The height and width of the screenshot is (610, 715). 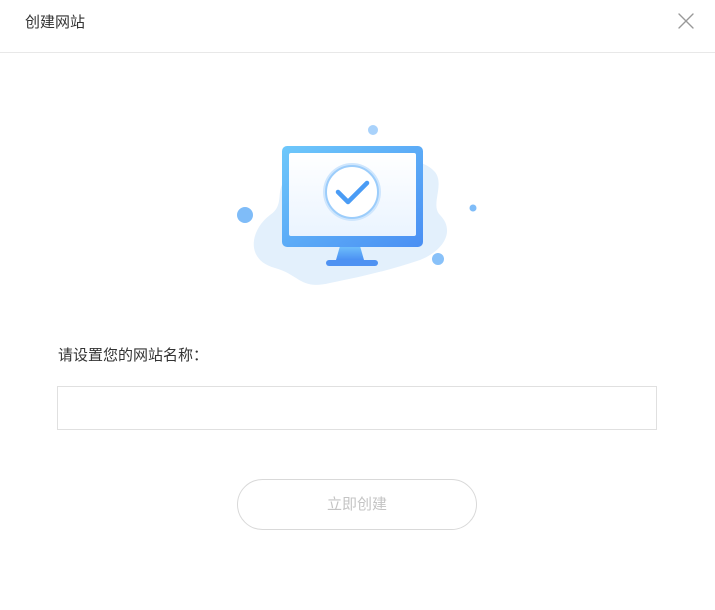 I want to click on close-icon, so click(x=686, y=21).